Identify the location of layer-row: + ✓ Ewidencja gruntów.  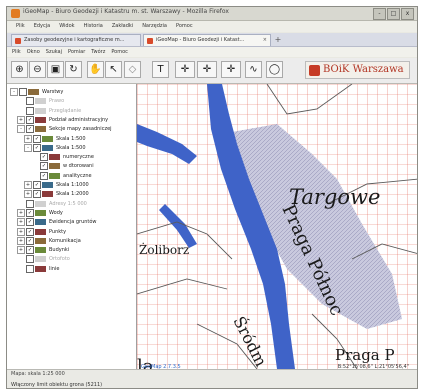
(71, 222).